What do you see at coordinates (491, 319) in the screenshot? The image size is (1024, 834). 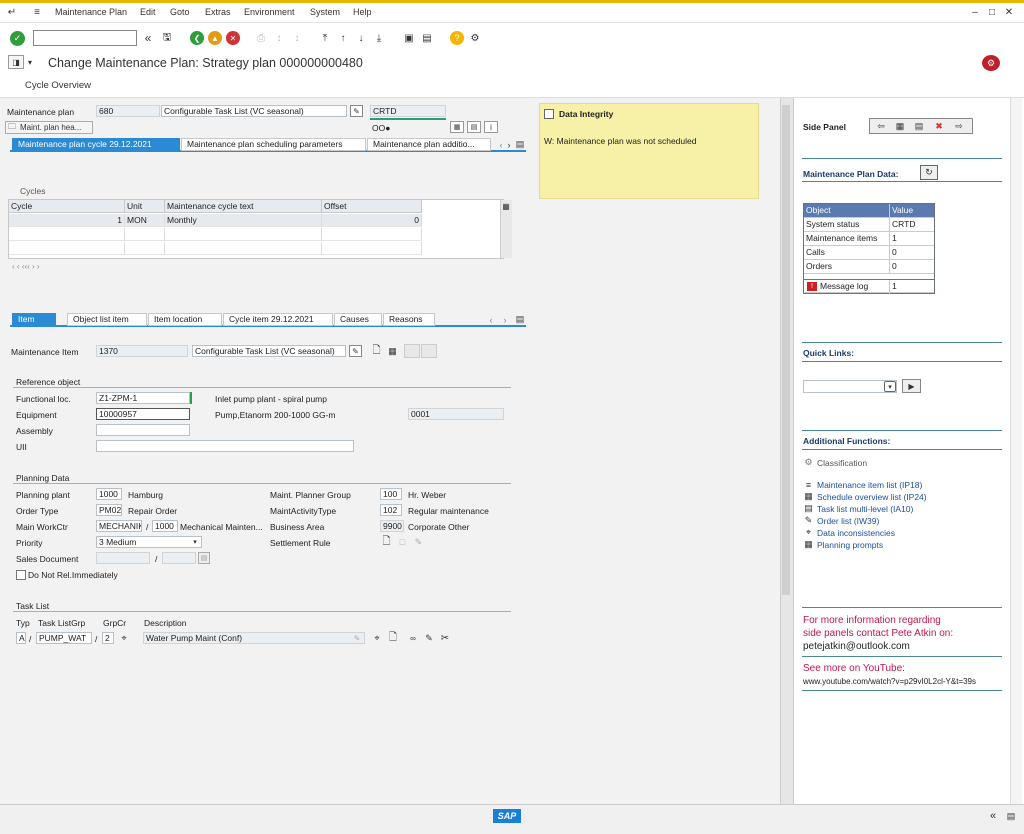 I see `item-tab-scroll-left-icon: ‹` at bounding box center [491, 319].